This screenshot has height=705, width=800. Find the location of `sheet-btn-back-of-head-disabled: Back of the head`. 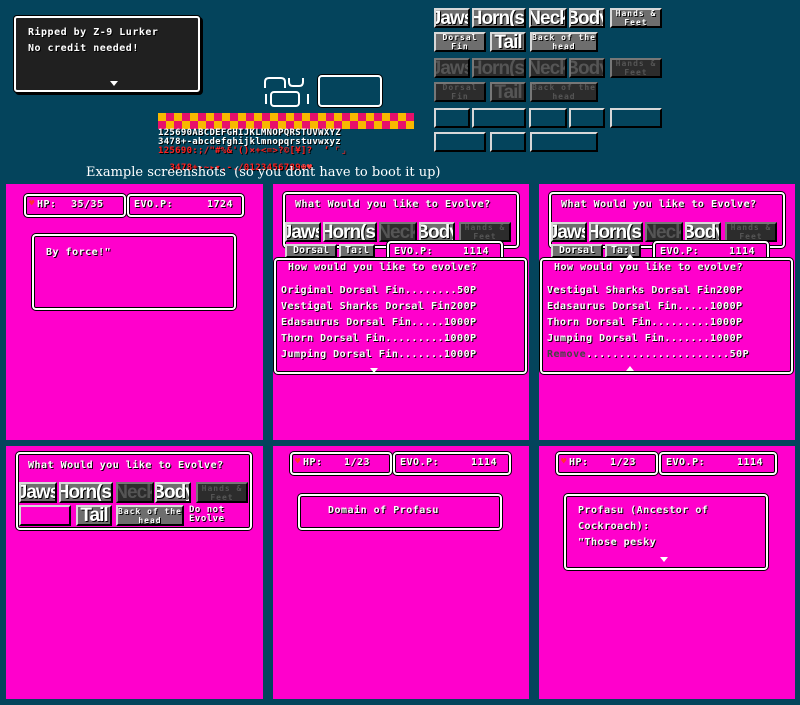

sheet-btn-back-of-head-disabled: Back of the head is located at coordinates (564, 92).